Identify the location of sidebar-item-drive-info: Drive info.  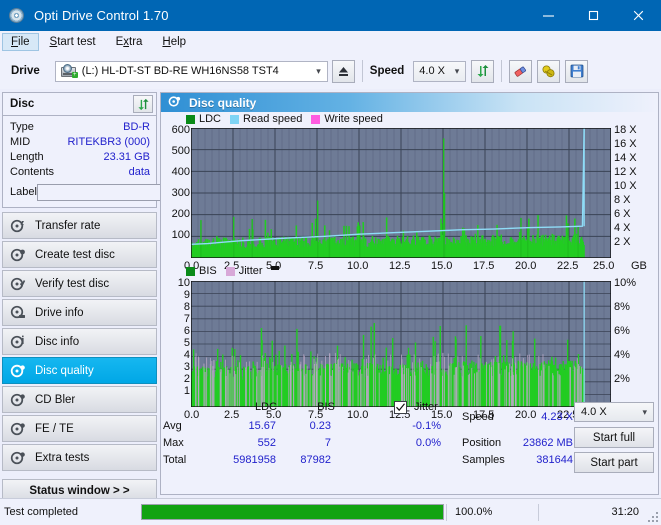
(79, 312).